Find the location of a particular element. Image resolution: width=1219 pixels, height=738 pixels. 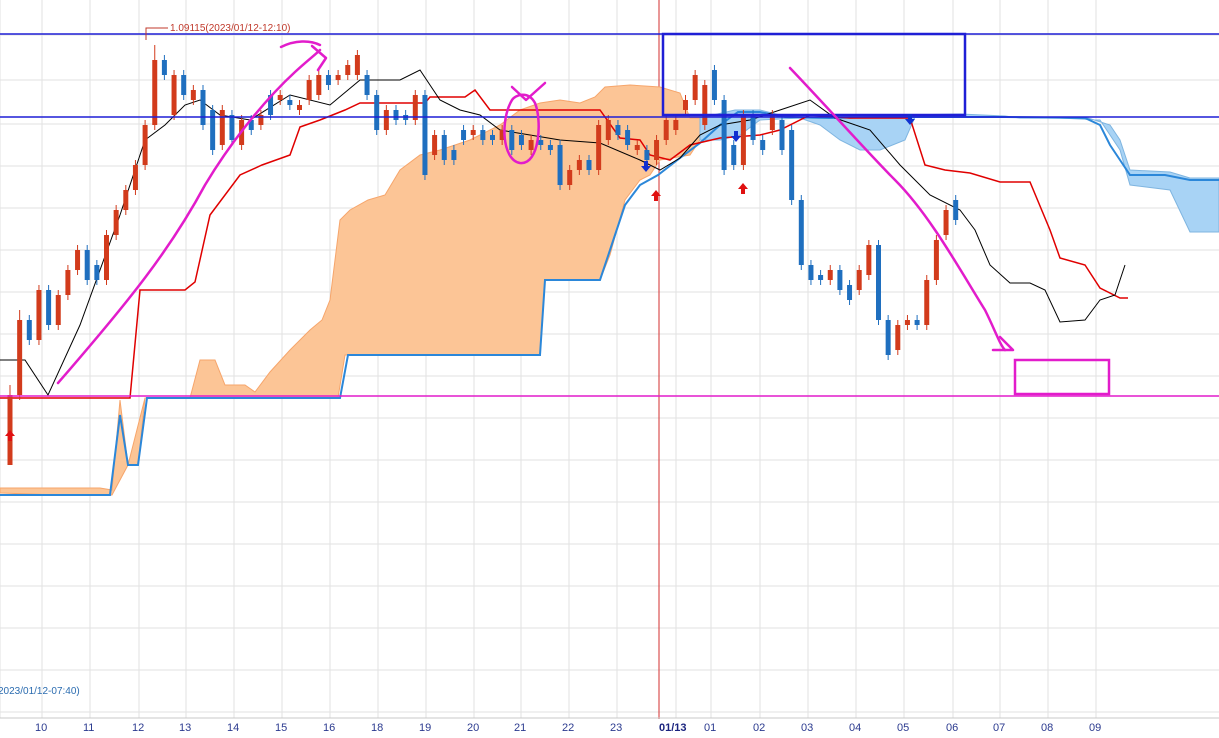

x-tick-label: 02 is located at coordinates (759, 728).